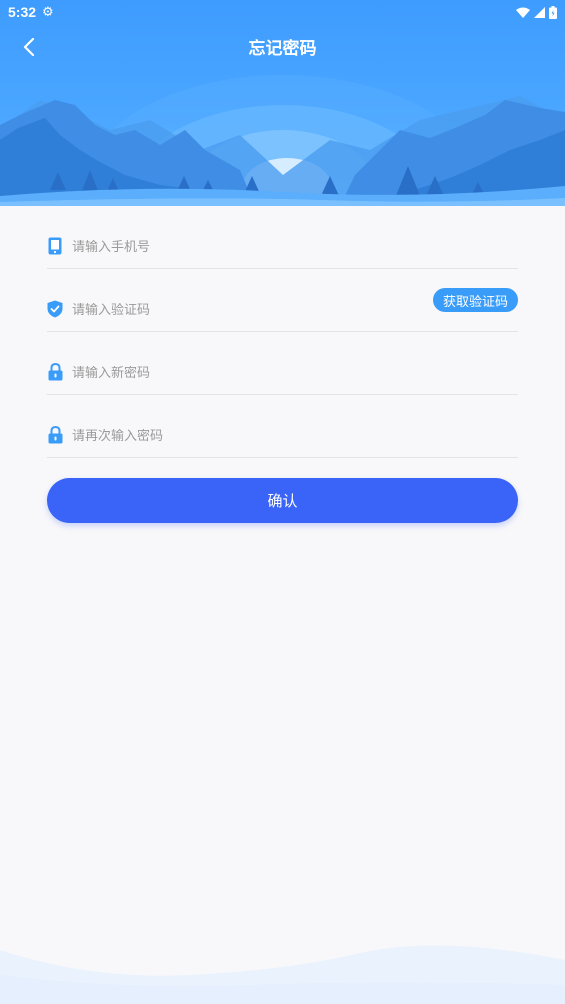 This screenshot has height=1004, width=565. I want to click on confirm-password-row, so click(282, 426).